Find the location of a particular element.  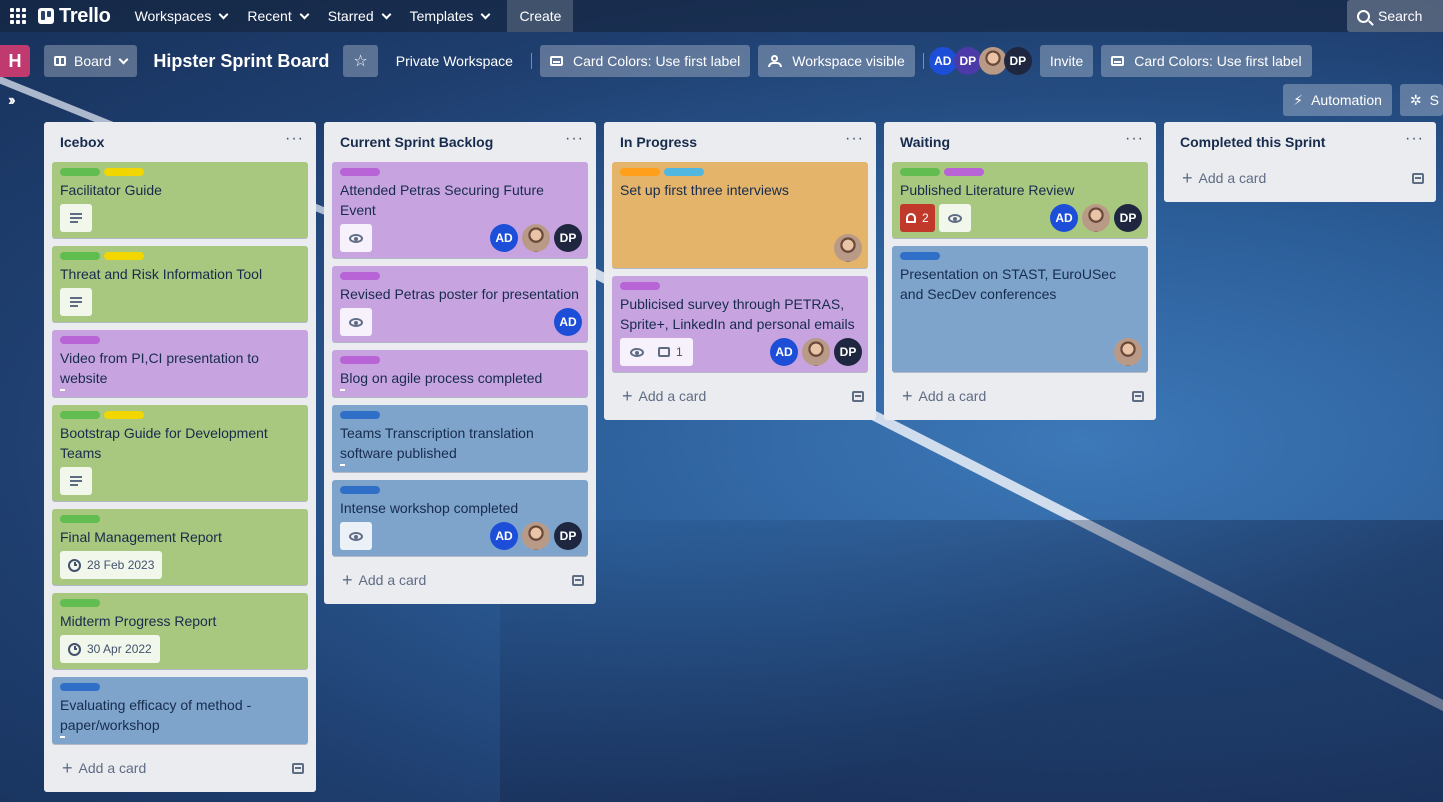

create-button: Create is located at coordinates (540, 16).